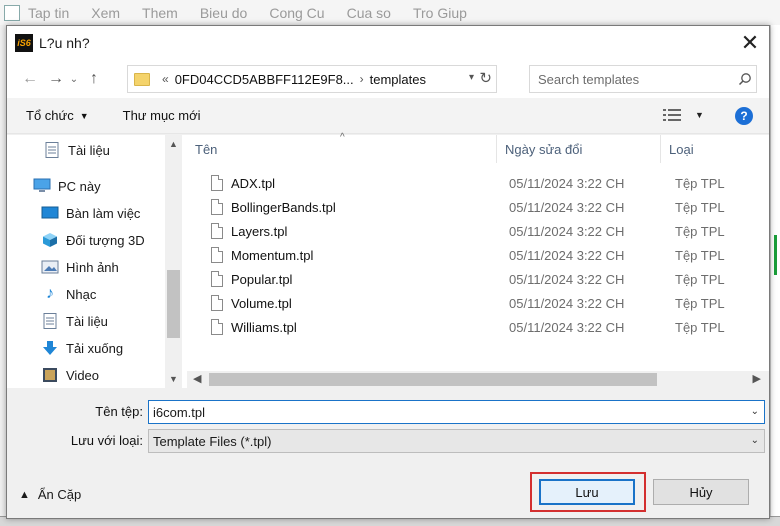 Image resolution: width=780 pixels, height=526 pixels. Describe the element at coordinates (83, 375) in the screenshot. I see `sidebar-item-label: Video` at that location.